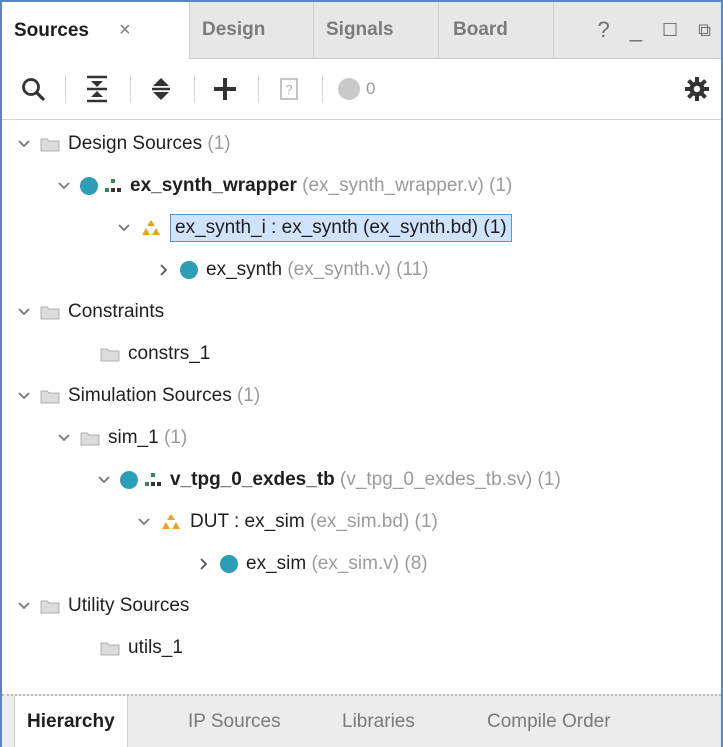 The height and width of the screenshot is (747, 723). Describe the element at coordinates (213, 185) in the screenshot. I see `tree-node-label: ex_synth_wrapper` at that location.